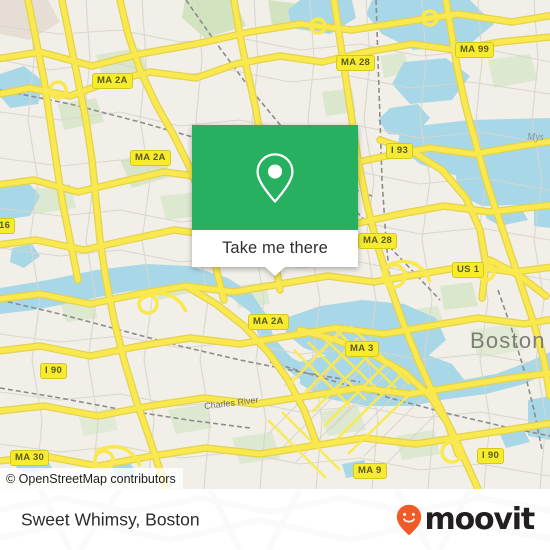 This screenshot has height=550, width=550. Describe the element at coordinates (475, 50) in the screenshot. I see `highway-shield: MA 99` at that location.